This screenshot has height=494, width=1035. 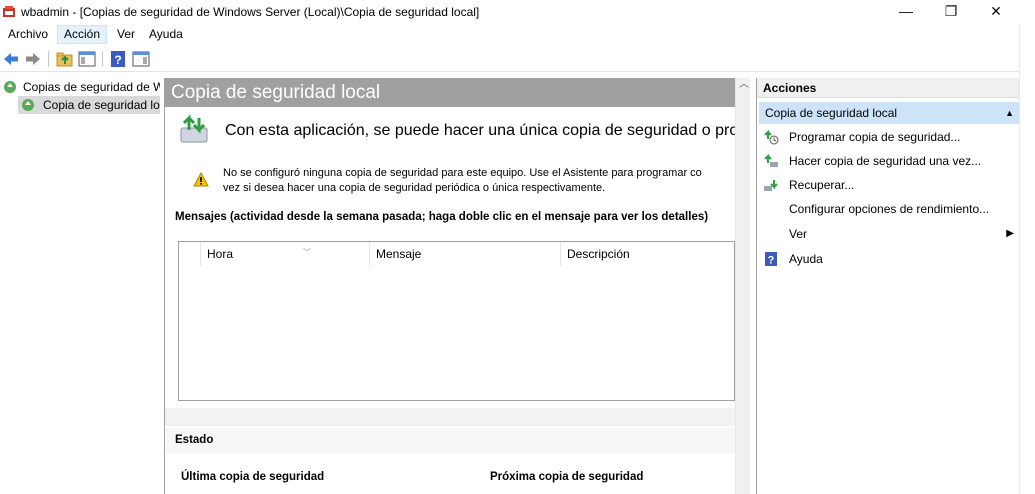 What do you see at coordinates (517, 34) in the screenshot?
I see `menu-bar: Archivo Acción Ver Ayuda` at bounding box center [517, 34].